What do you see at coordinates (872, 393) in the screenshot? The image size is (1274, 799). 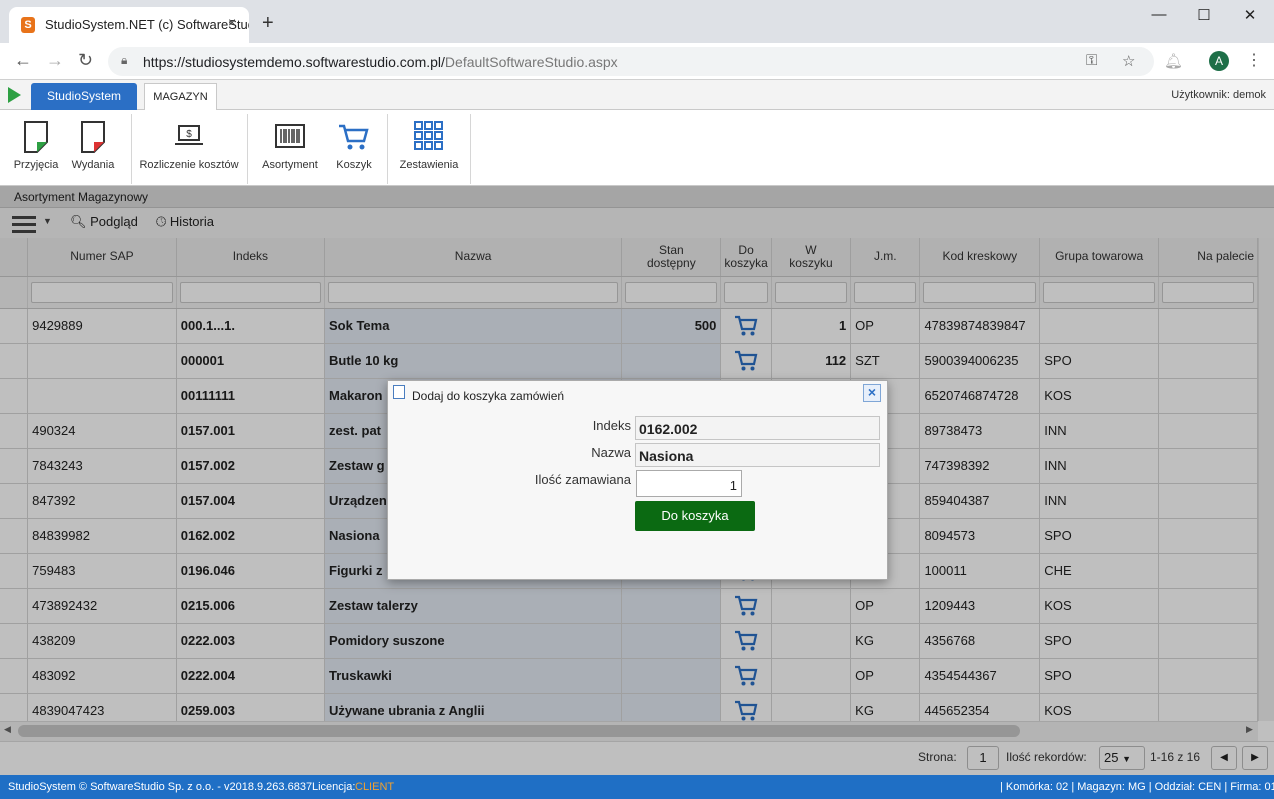 I see `dialog-close-button: ×` at bounding box center [872, 393].